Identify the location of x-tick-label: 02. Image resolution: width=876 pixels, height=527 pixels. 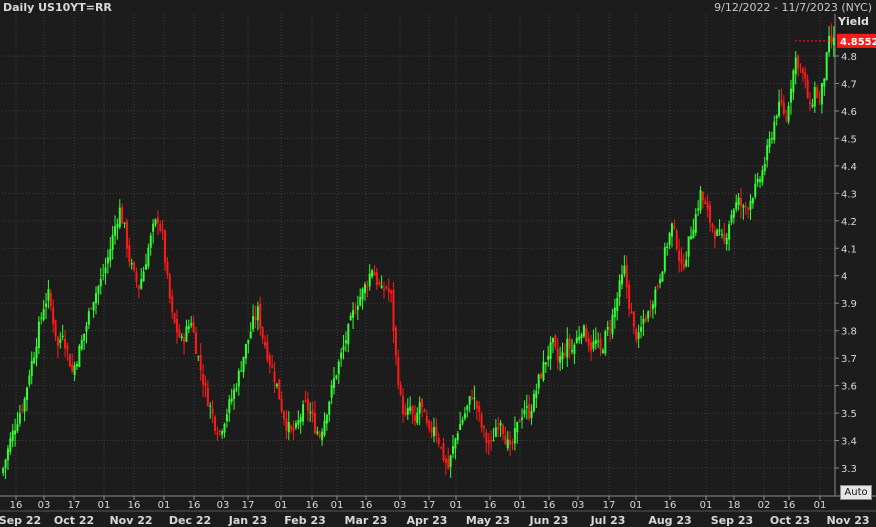
(764, 505).